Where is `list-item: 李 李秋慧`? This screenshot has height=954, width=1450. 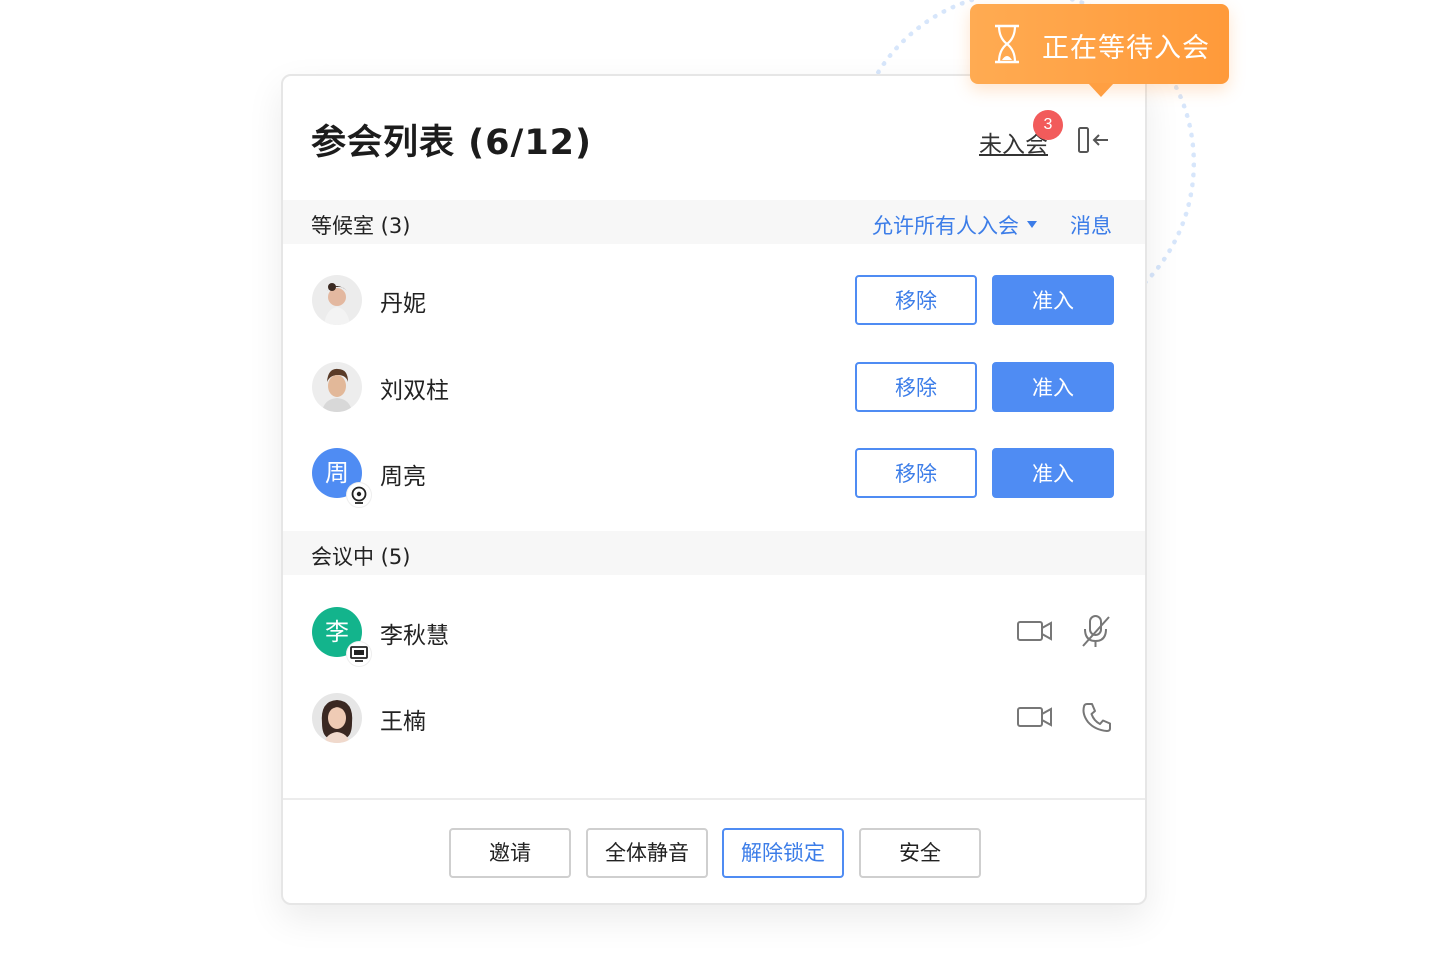 list-item: 李 李秋慧 is located at coordinates (714, 632).